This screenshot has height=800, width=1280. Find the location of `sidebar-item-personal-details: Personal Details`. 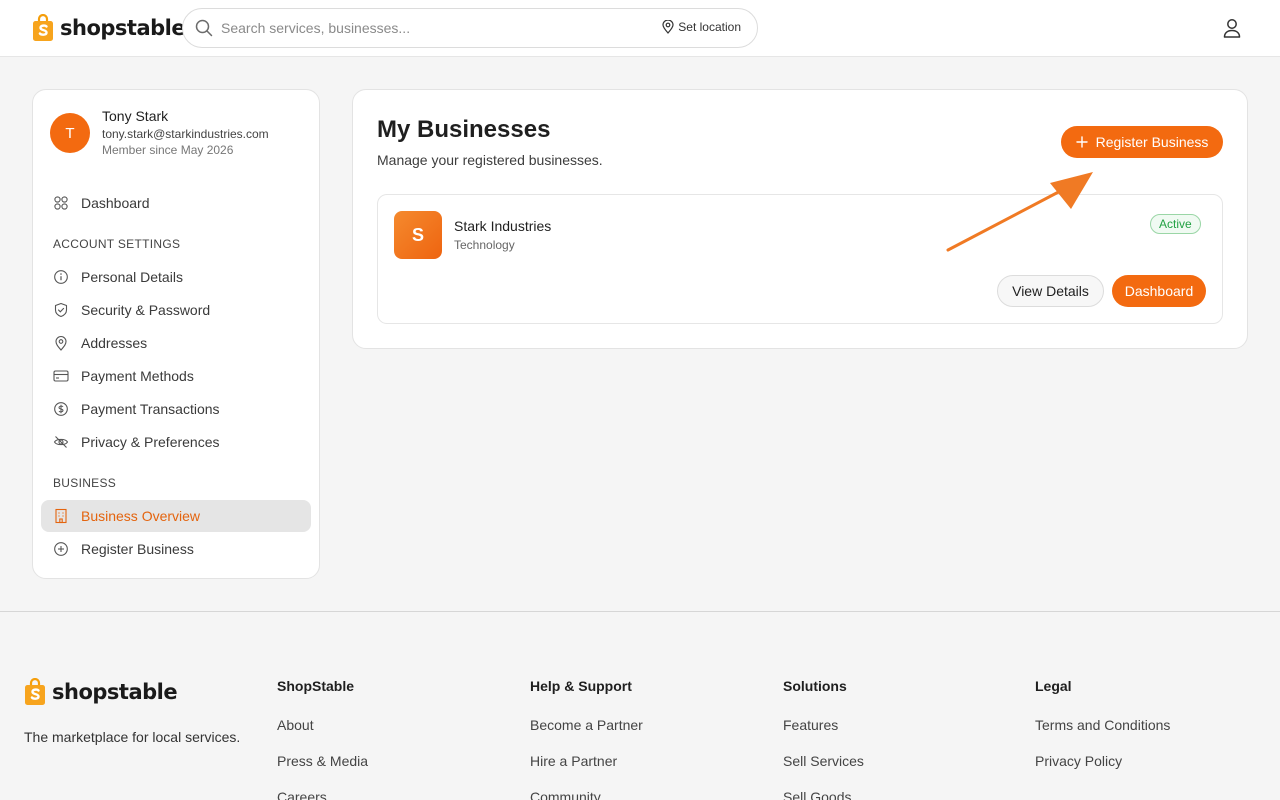

sidebar-item-personal-details: Personal Details is located at coordinates (176, 277).